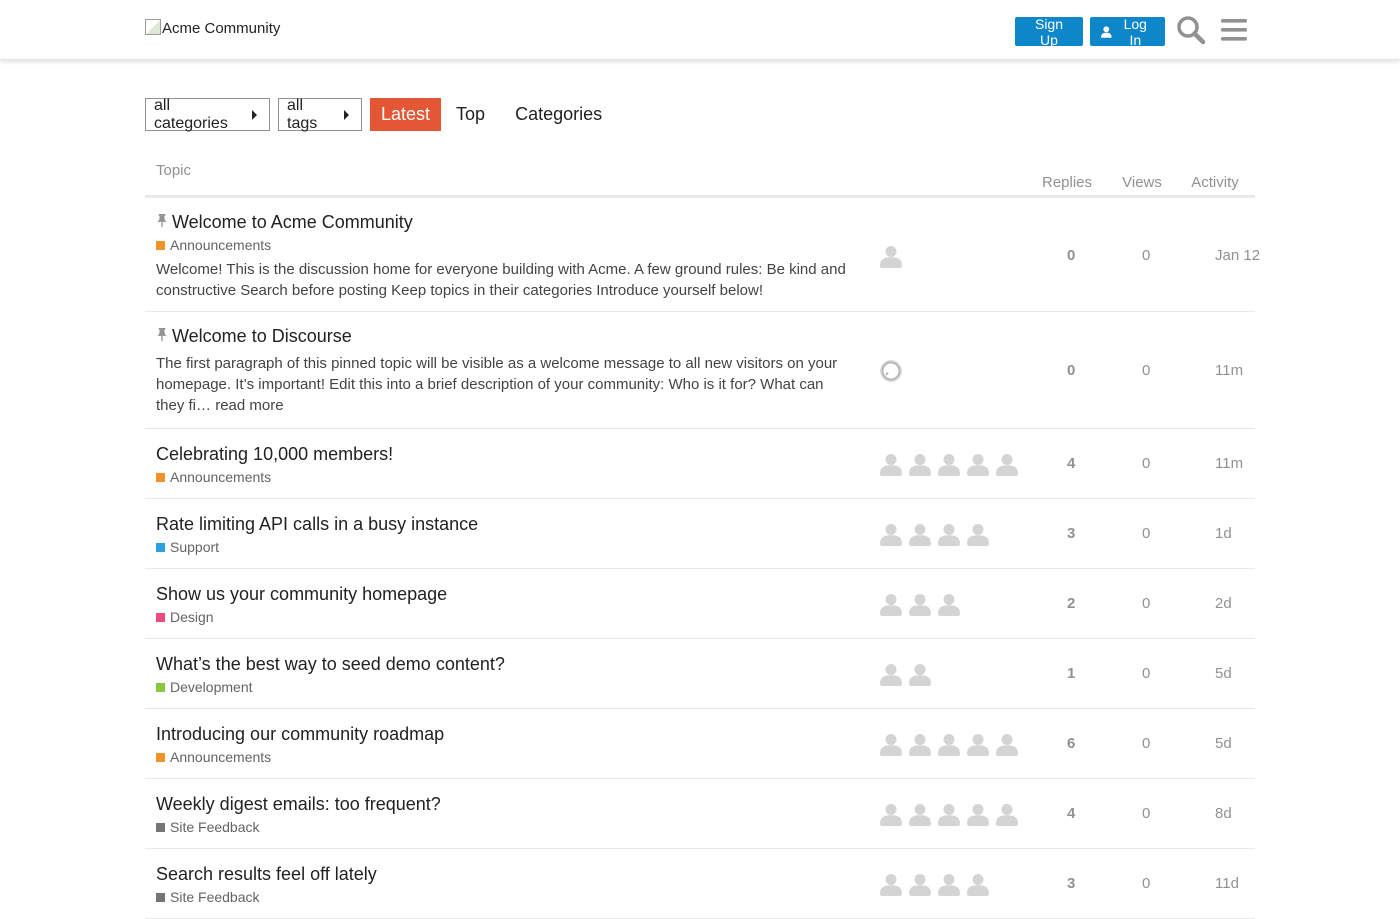 The height and width of the screenshot is (919, 1400). Describe the element at coordinates (195, 547) in the screenshot. I see `category-name: Support` at that location.